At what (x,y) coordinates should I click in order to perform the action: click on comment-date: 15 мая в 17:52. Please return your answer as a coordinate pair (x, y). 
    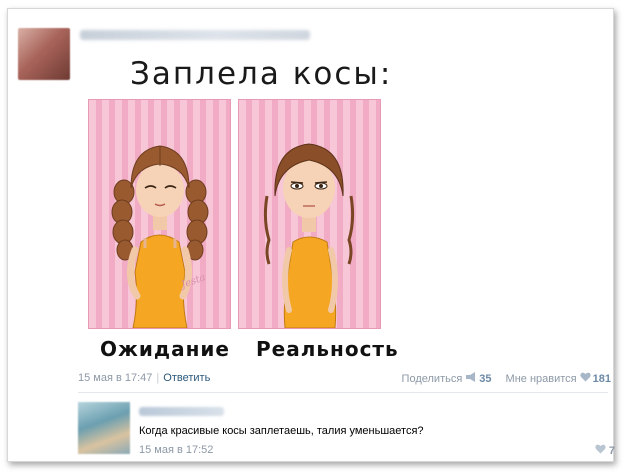
    Looking at the image, I should click on (176, 450).